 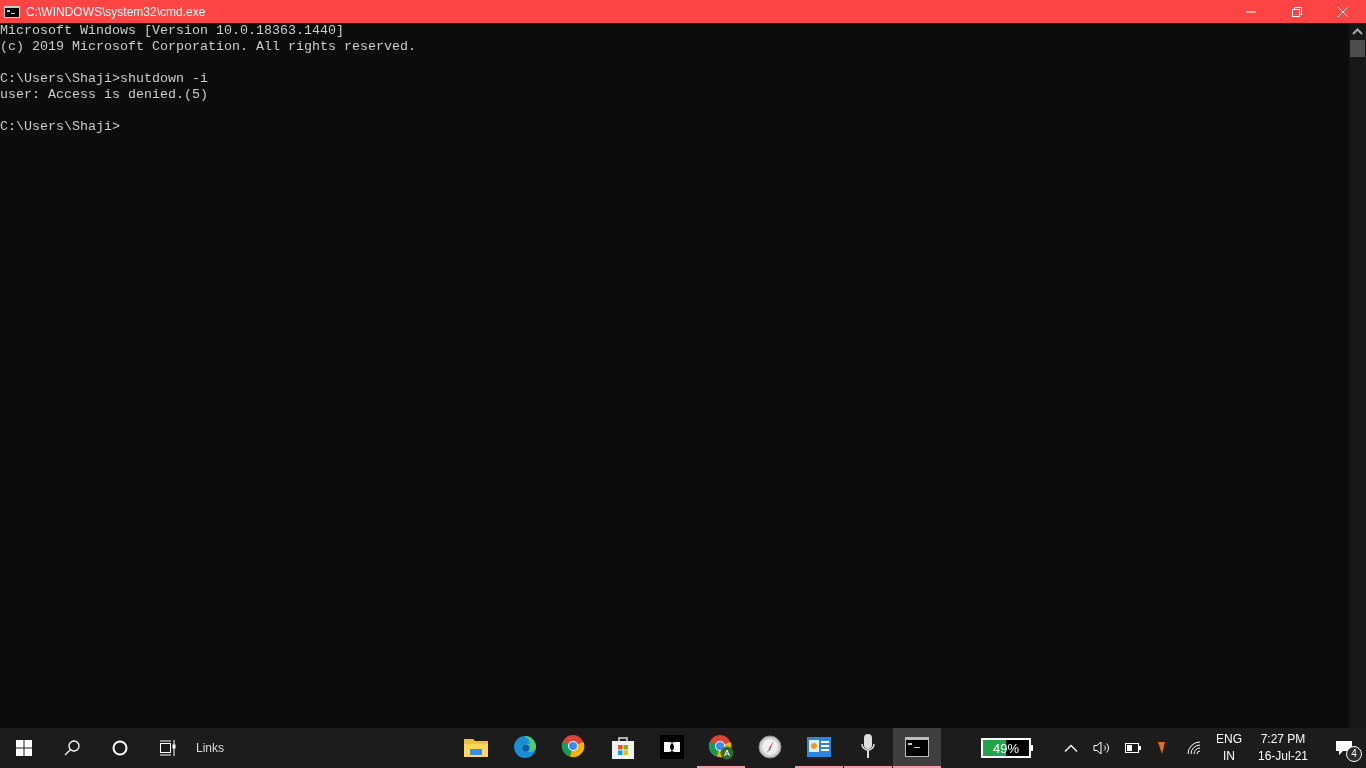 What do you see at coordinates (1283, 748) in the screenshot?
I see `clock-button: 7:27 PM 16-Jul-21` at bounding box center [1283, 748].